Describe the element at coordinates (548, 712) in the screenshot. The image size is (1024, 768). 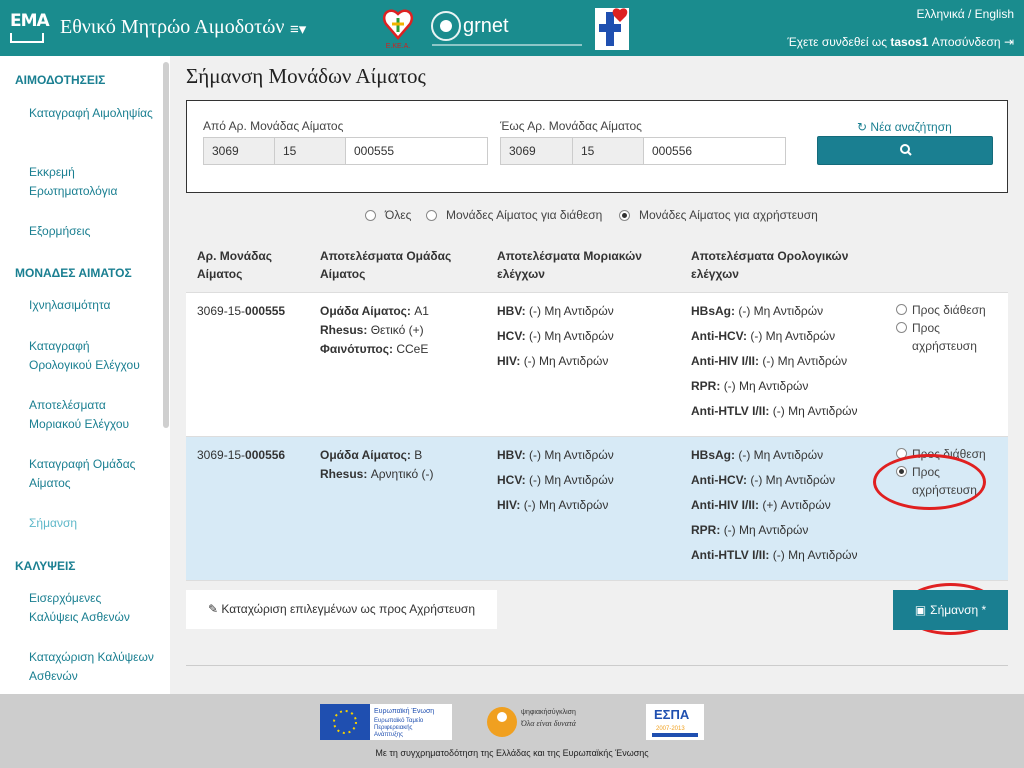
I see `digital-text-1: ψηφιακήσύγκλιση` at that location.